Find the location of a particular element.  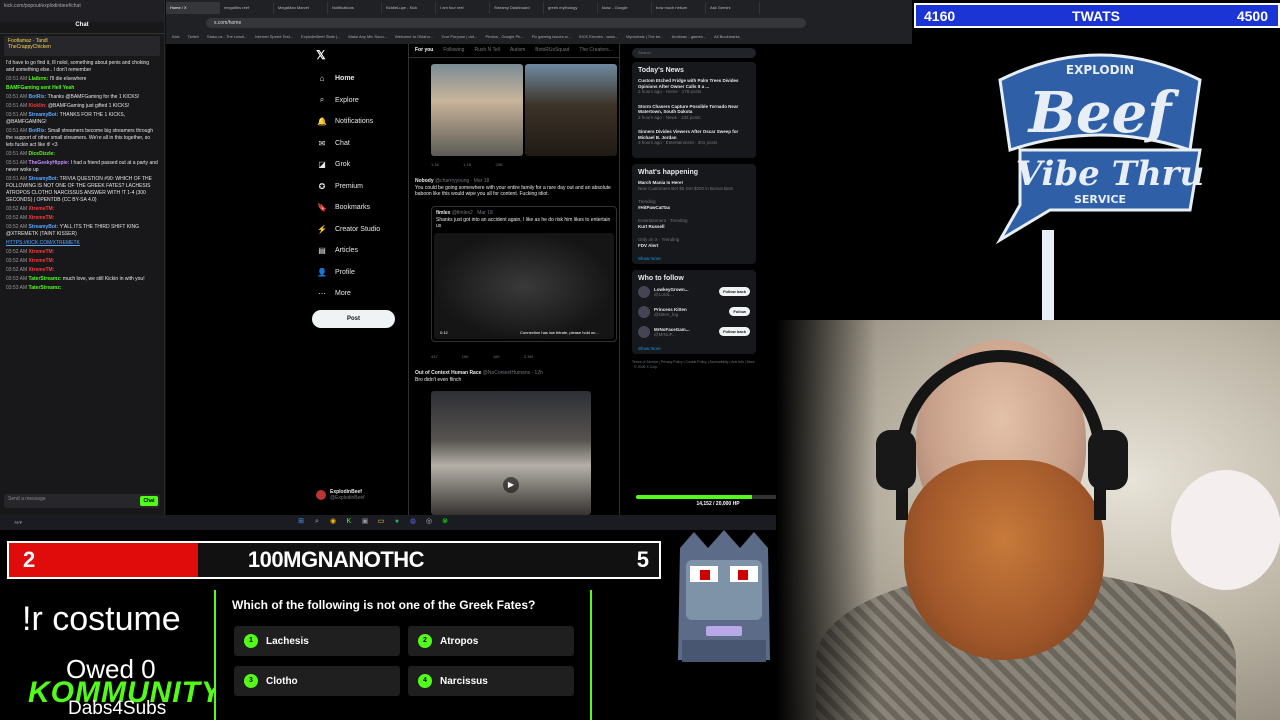

nav-item-bookmarks: 🔖 Bookmarks is located at coordinates (356, 208).